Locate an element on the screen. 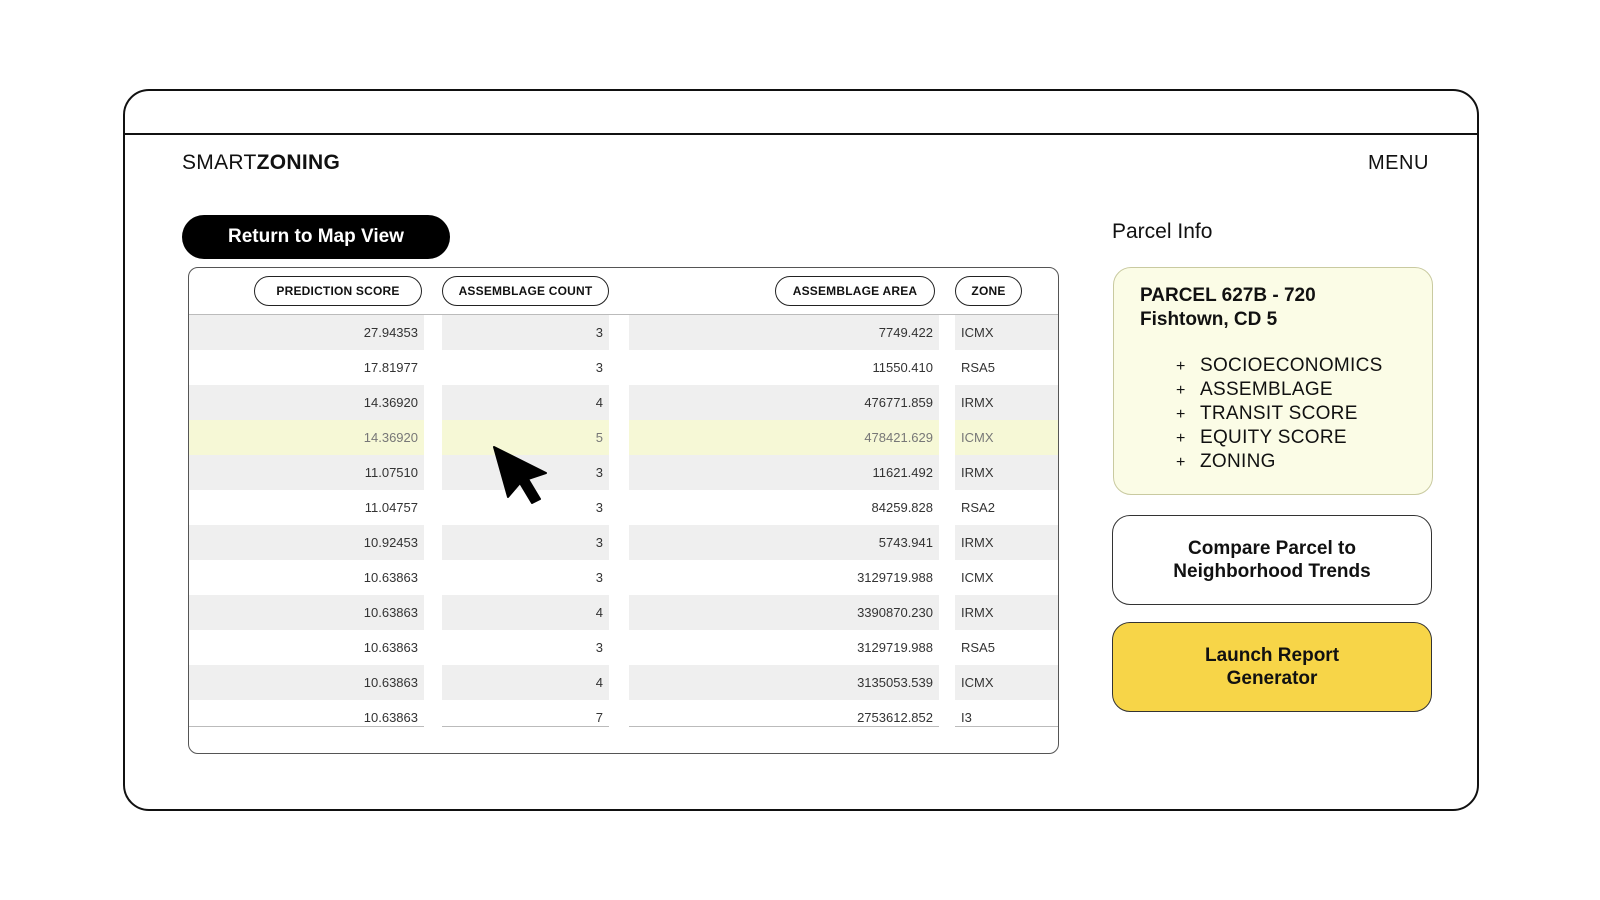  parcel-info-item: + ASSEMBLAGE is located at coordinates (1279, 390).